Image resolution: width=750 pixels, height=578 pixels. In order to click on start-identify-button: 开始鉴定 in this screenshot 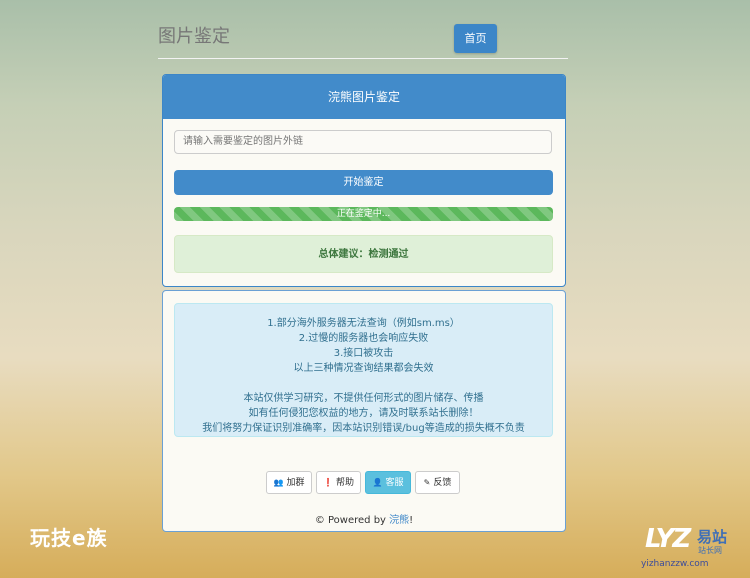, I will do `click(363, 182)`.